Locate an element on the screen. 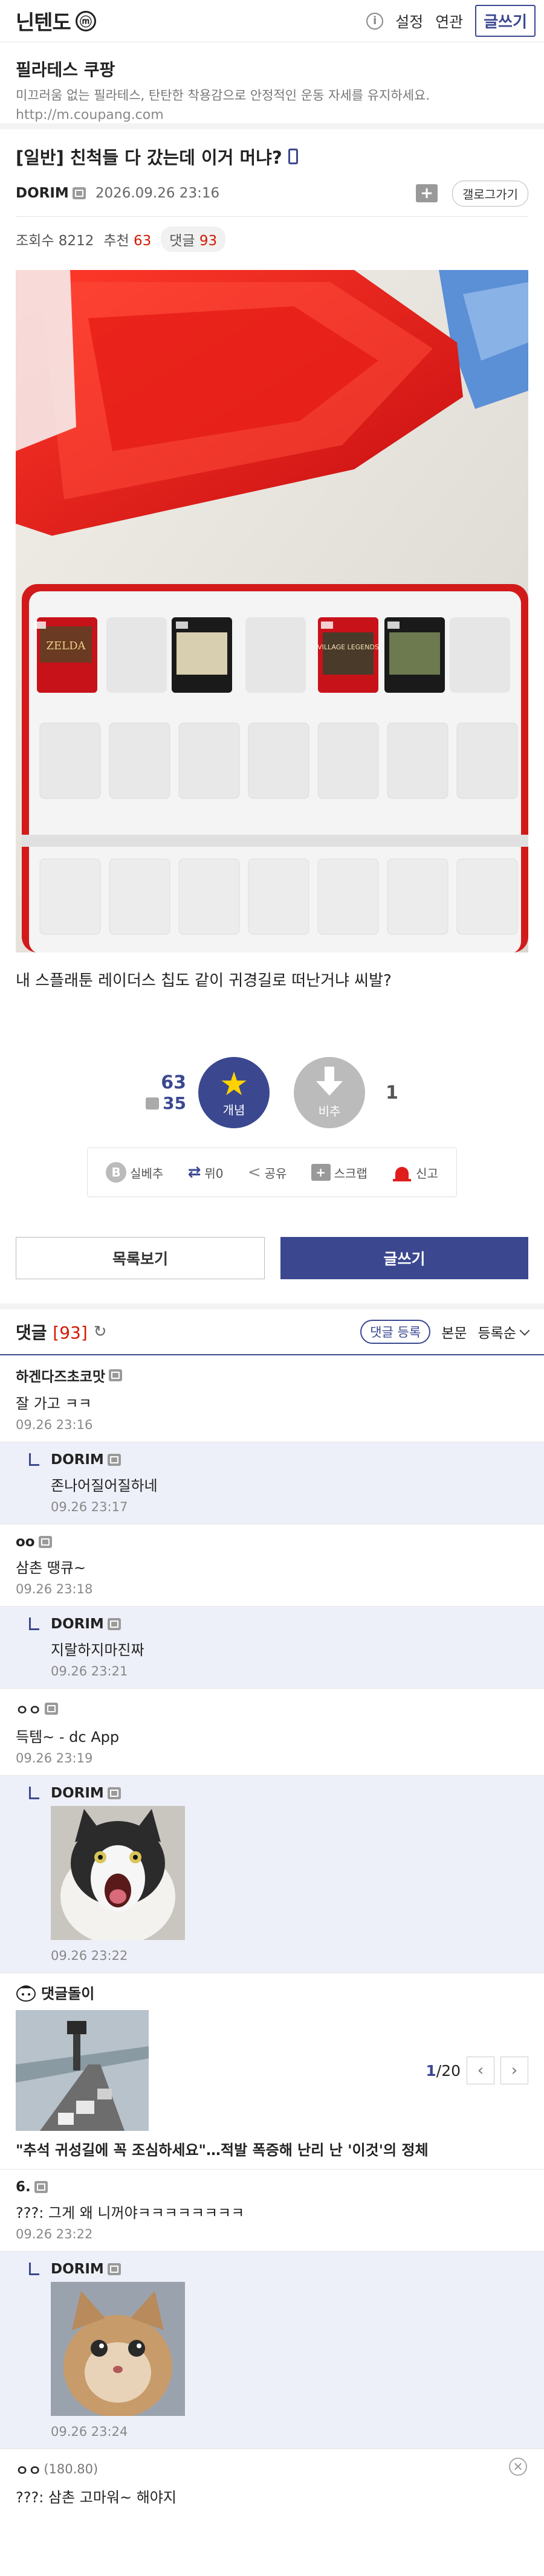  post-title: [일반] 친척들 다 갔는데 이거 머냐? is located at coordinates (272, 157).